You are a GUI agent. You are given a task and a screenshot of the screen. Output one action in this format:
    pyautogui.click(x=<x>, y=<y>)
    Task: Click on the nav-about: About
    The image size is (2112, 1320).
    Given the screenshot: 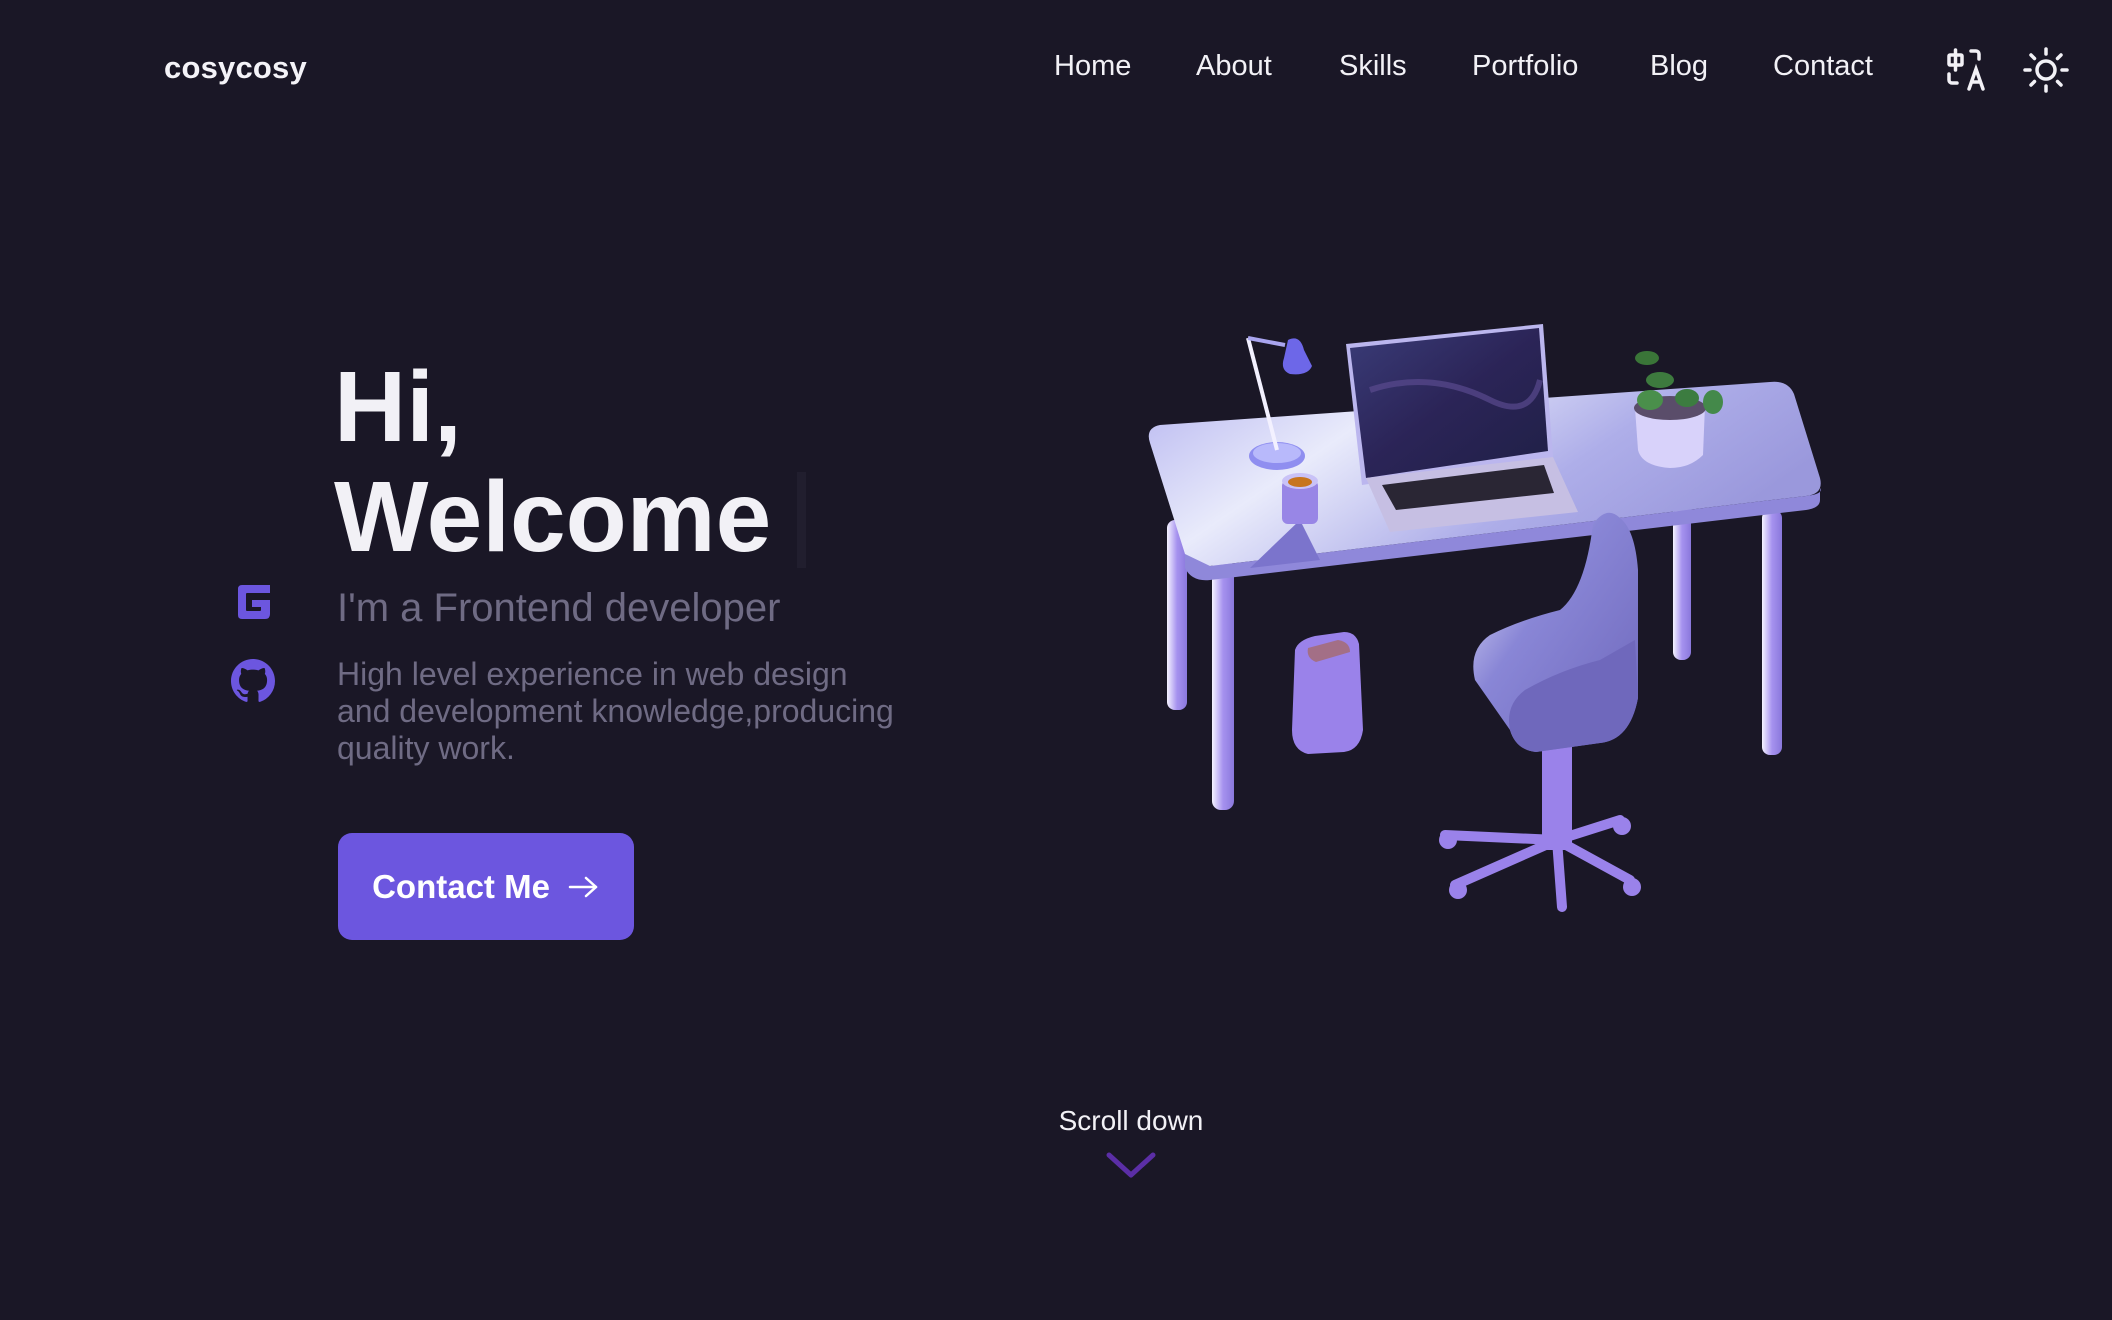 What is the action you would take?
    pyautogui.click(x=1234, y=66)
    